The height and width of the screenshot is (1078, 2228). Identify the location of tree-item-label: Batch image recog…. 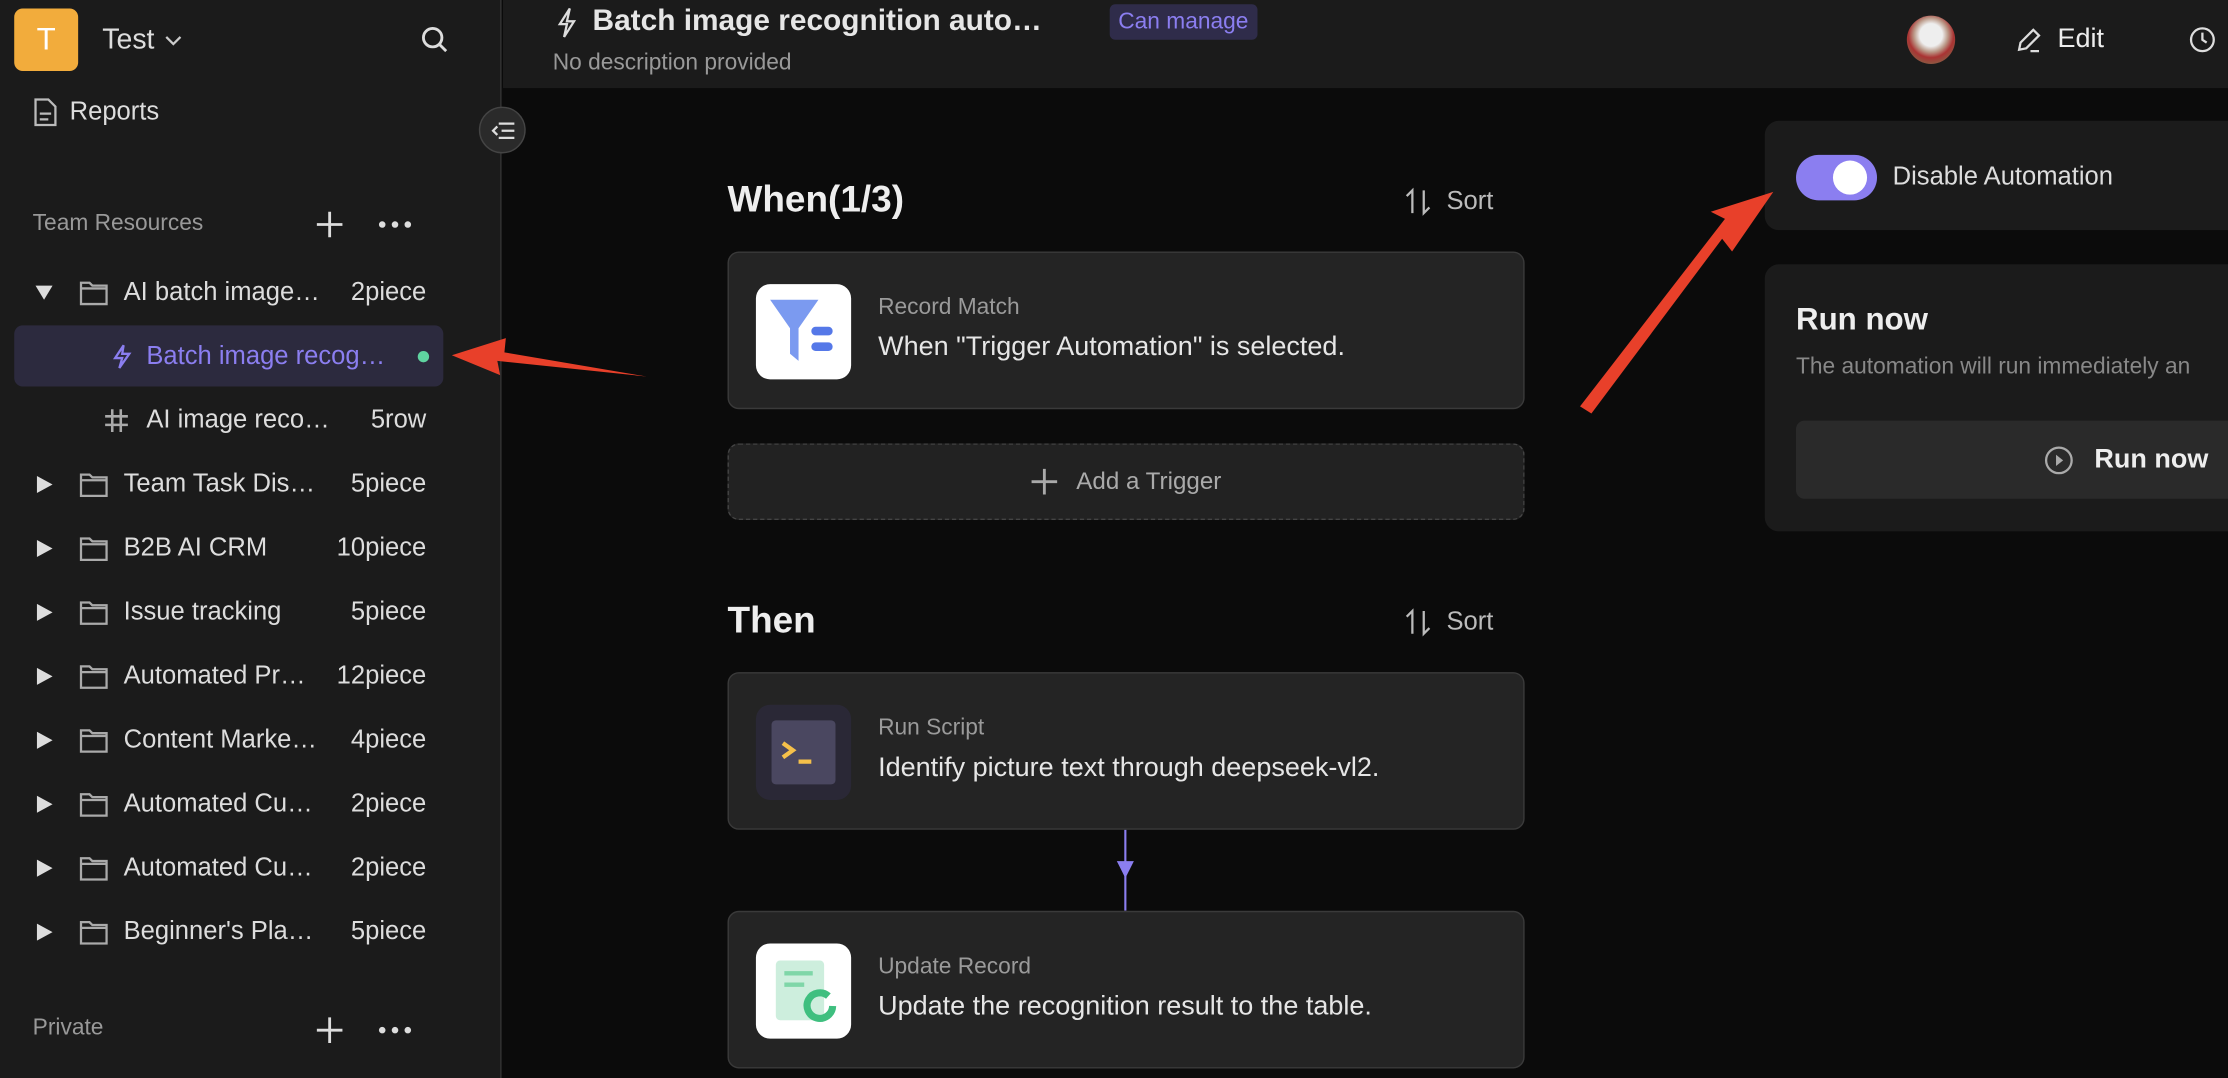
(266, 355).